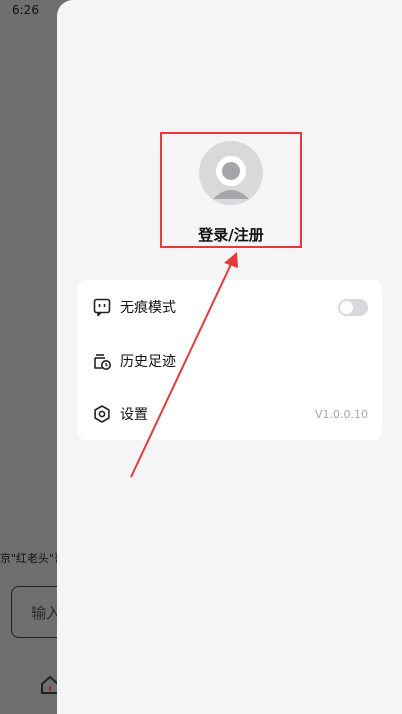 This screenshot has height=714, width=402. What do you see at coordinates (102, 307) in the screenshot?
I see `incognito-icon` at bounding box center [102, 307].